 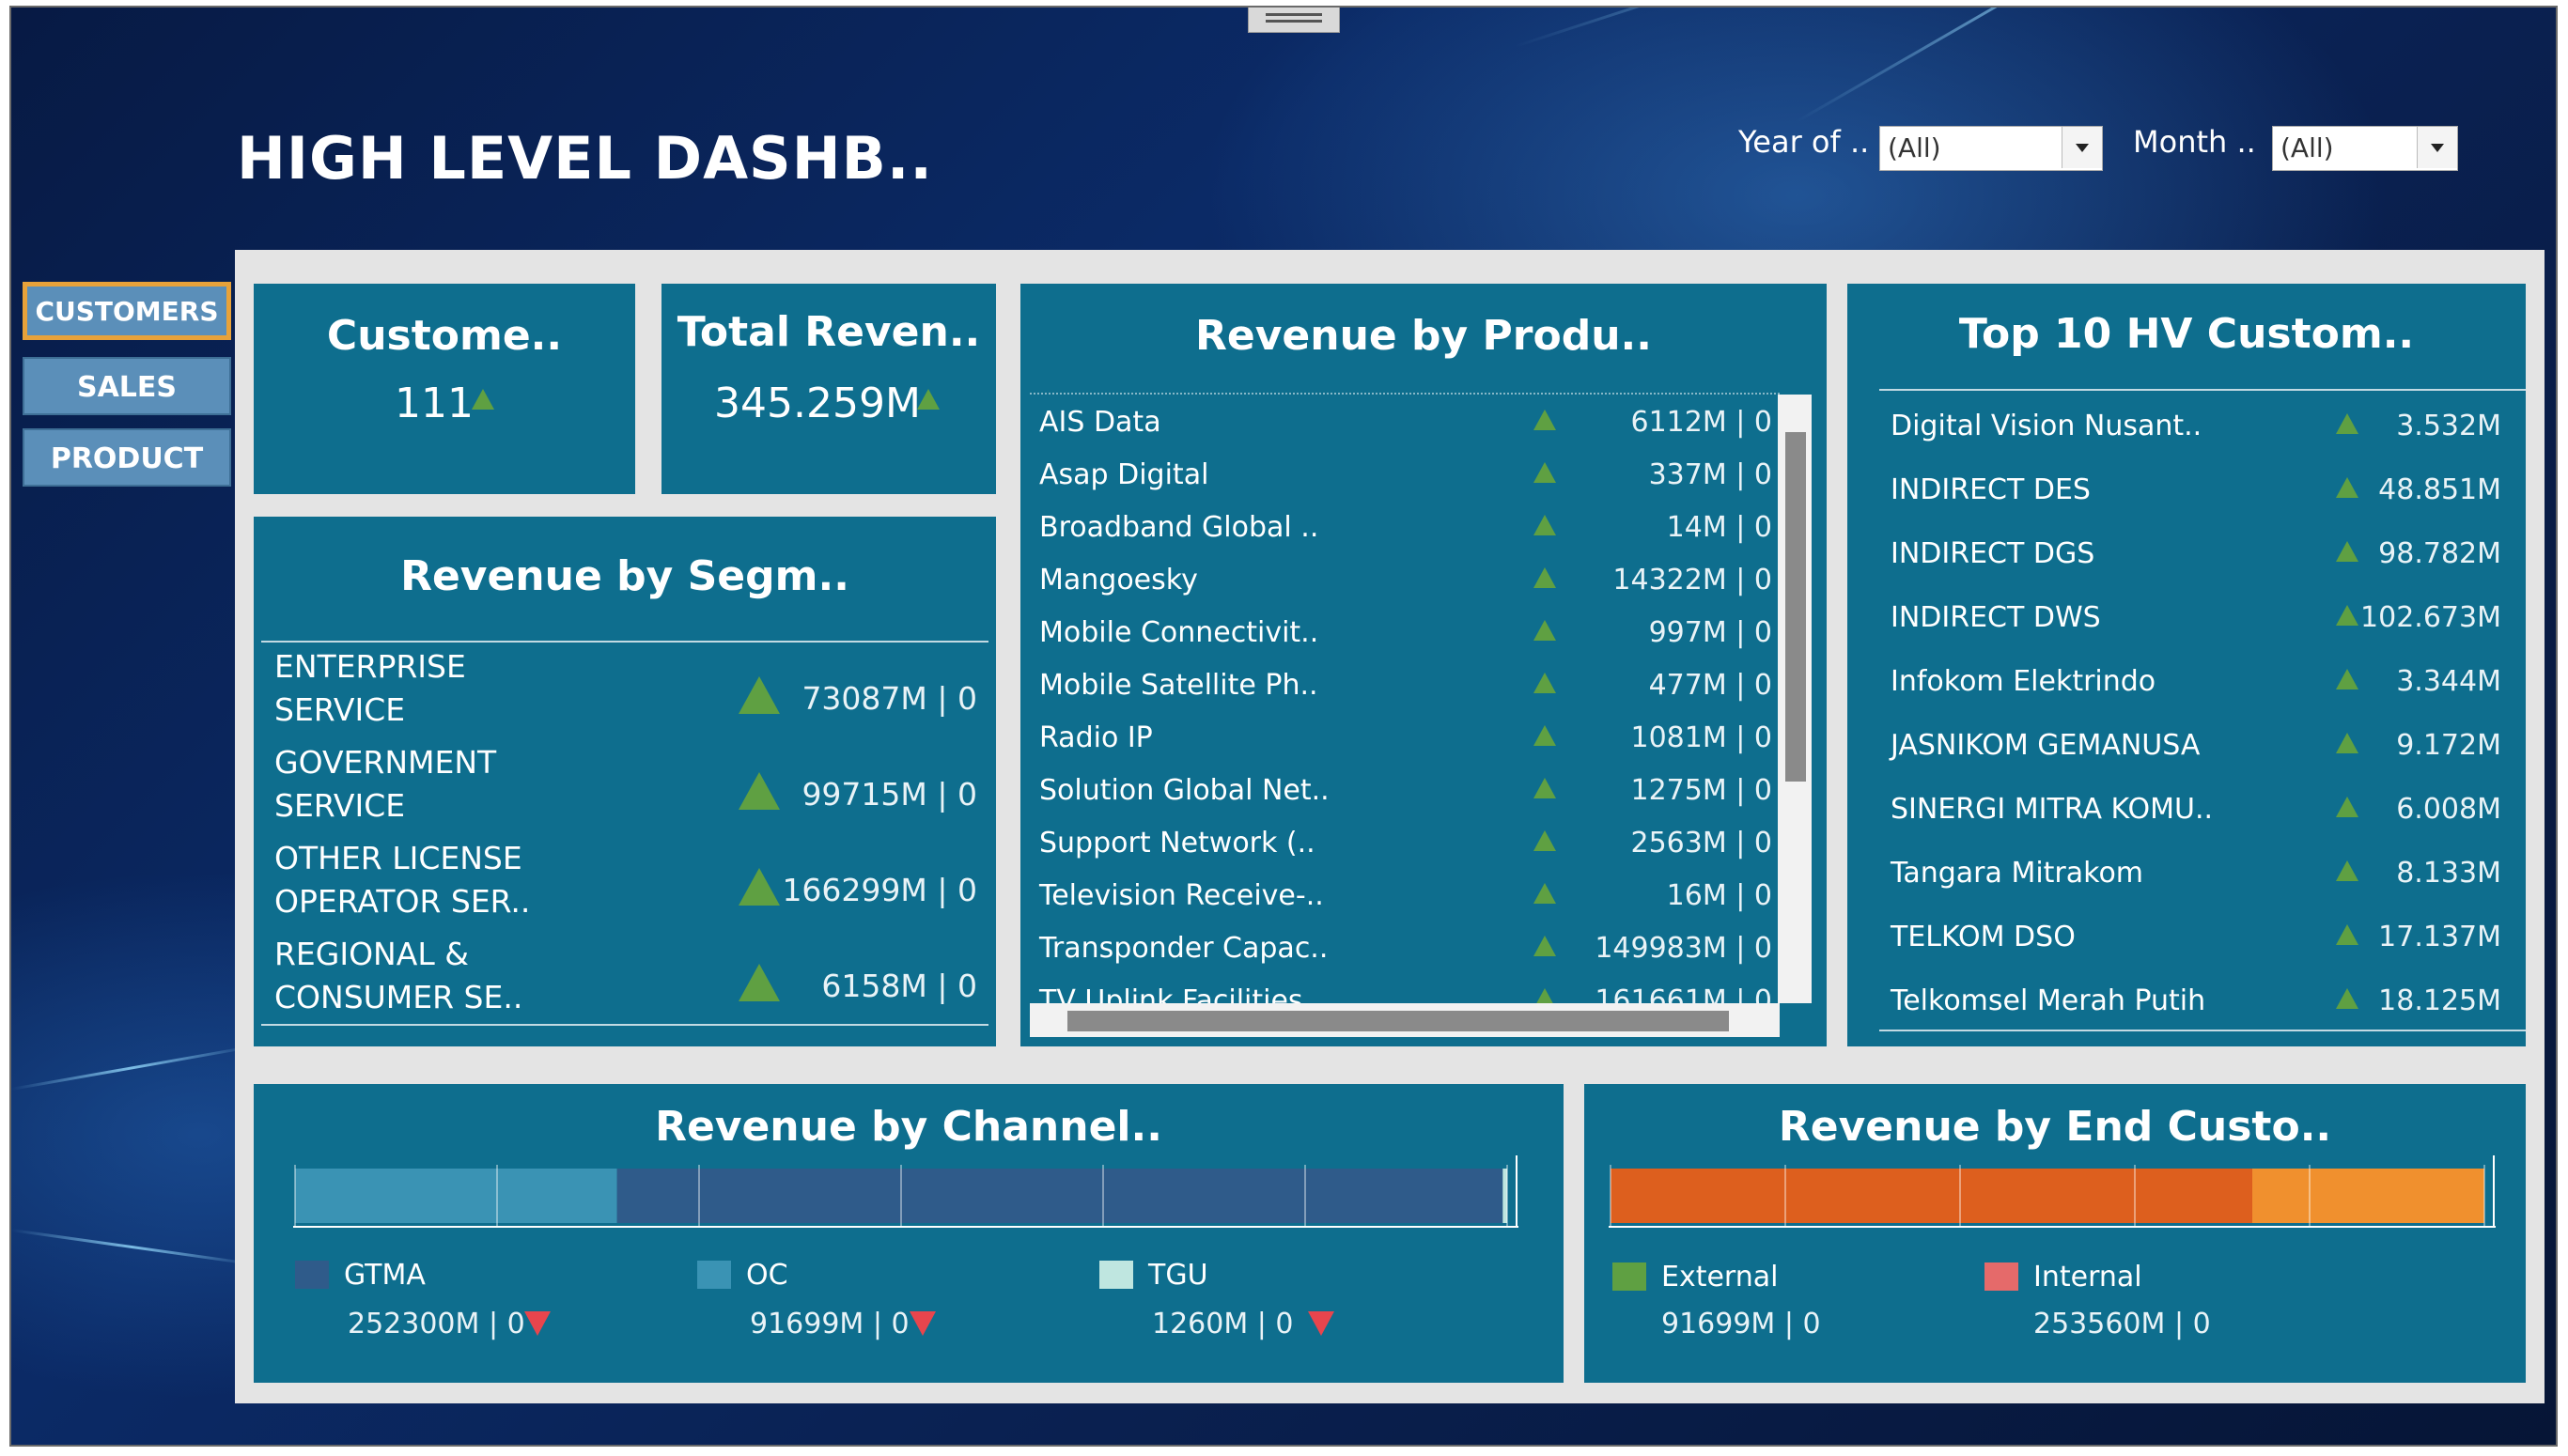 What do you see at coordinates (456, 1196) in the screenshot?
I see `bar-segment-oc` at bounding box center [456, 1196].